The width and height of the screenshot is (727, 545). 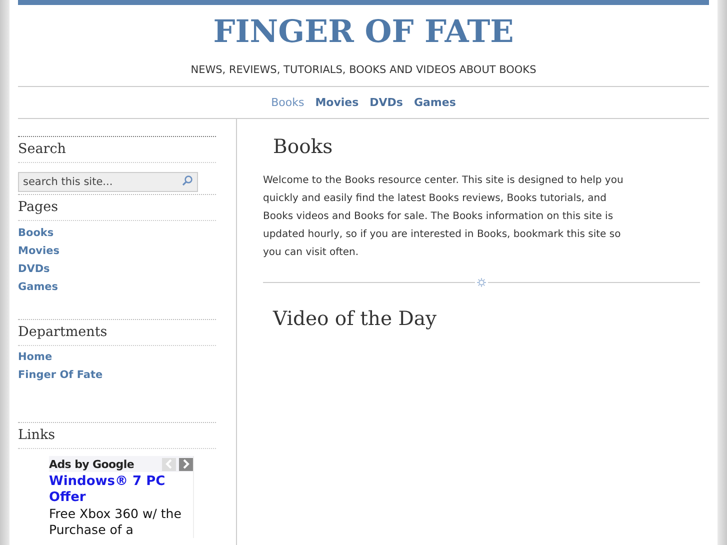 What do you see at coordinates (117, 435) in the screenshot?
I see `sidebar-heading: Links` at bounding box center [117, 435].